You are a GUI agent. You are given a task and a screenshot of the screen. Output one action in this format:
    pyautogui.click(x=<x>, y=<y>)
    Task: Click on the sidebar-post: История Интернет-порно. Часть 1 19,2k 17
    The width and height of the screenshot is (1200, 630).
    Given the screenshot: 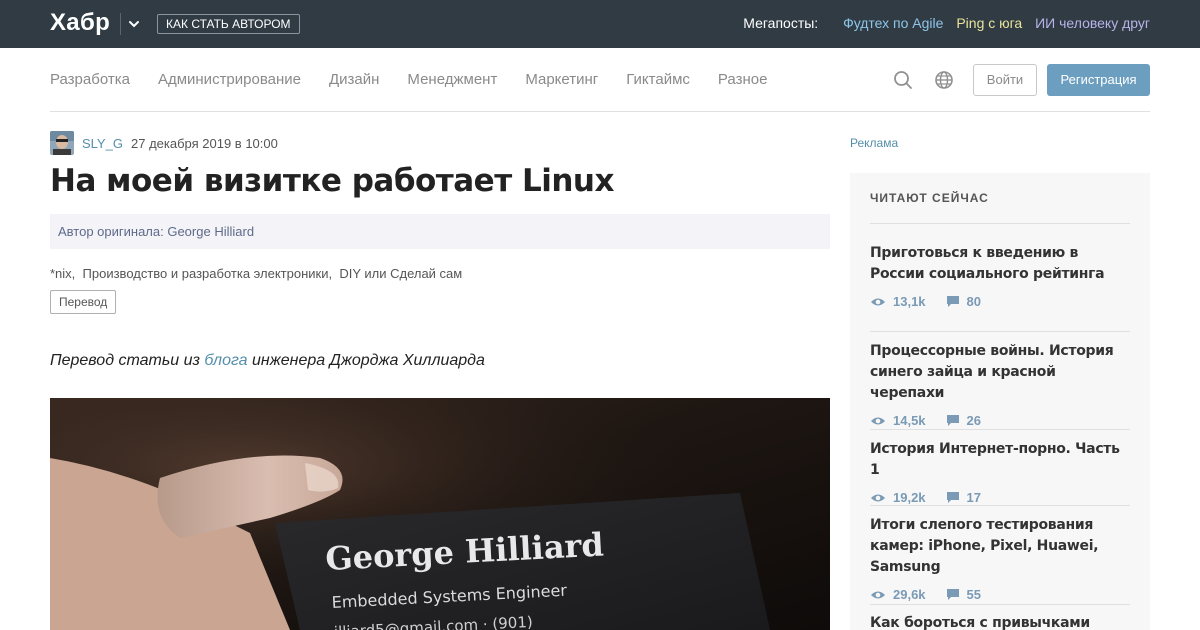 What is the action you would take?
    pyautogui.click(x=1000, y=472)
    